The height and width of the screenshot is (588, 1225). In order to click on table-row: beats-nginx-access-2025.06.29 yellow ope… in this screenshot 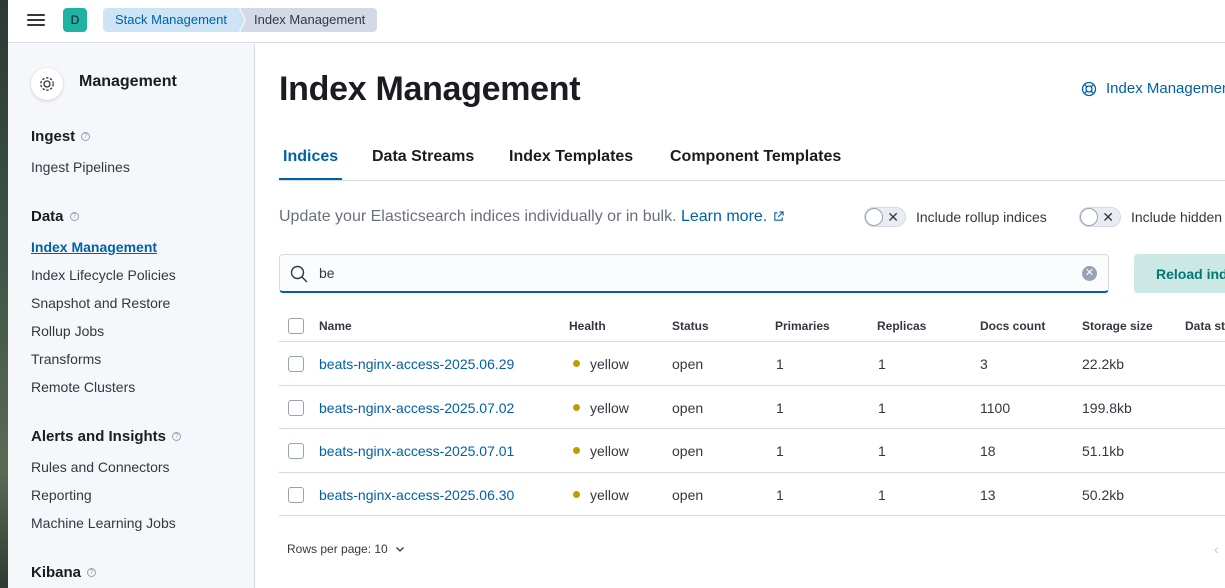, I will do `click(752, 364)`.